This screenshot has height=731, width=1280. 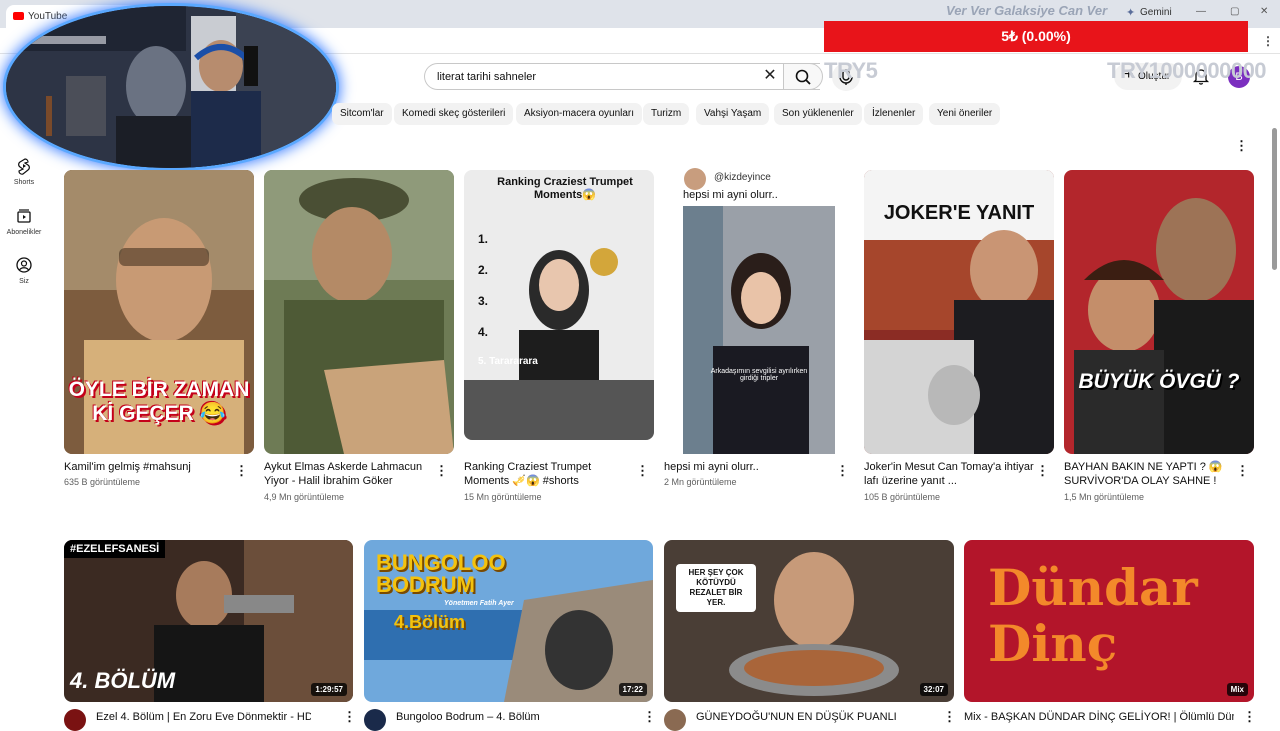 What do you see at coordinates (949, 717) in the screenshot?
I see `video-more-icon-3: ⋮` at bounding box center [949, 717].